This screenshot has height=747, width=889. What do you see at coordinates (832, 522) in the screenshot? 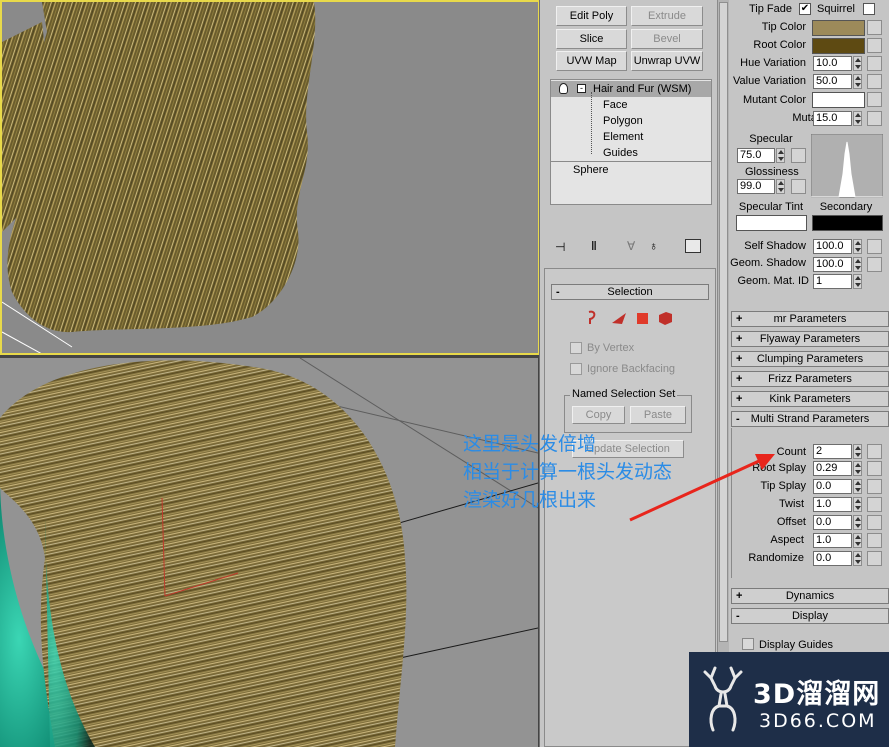
I see `offset-field: 0.0` at bounding box center [832, 522].